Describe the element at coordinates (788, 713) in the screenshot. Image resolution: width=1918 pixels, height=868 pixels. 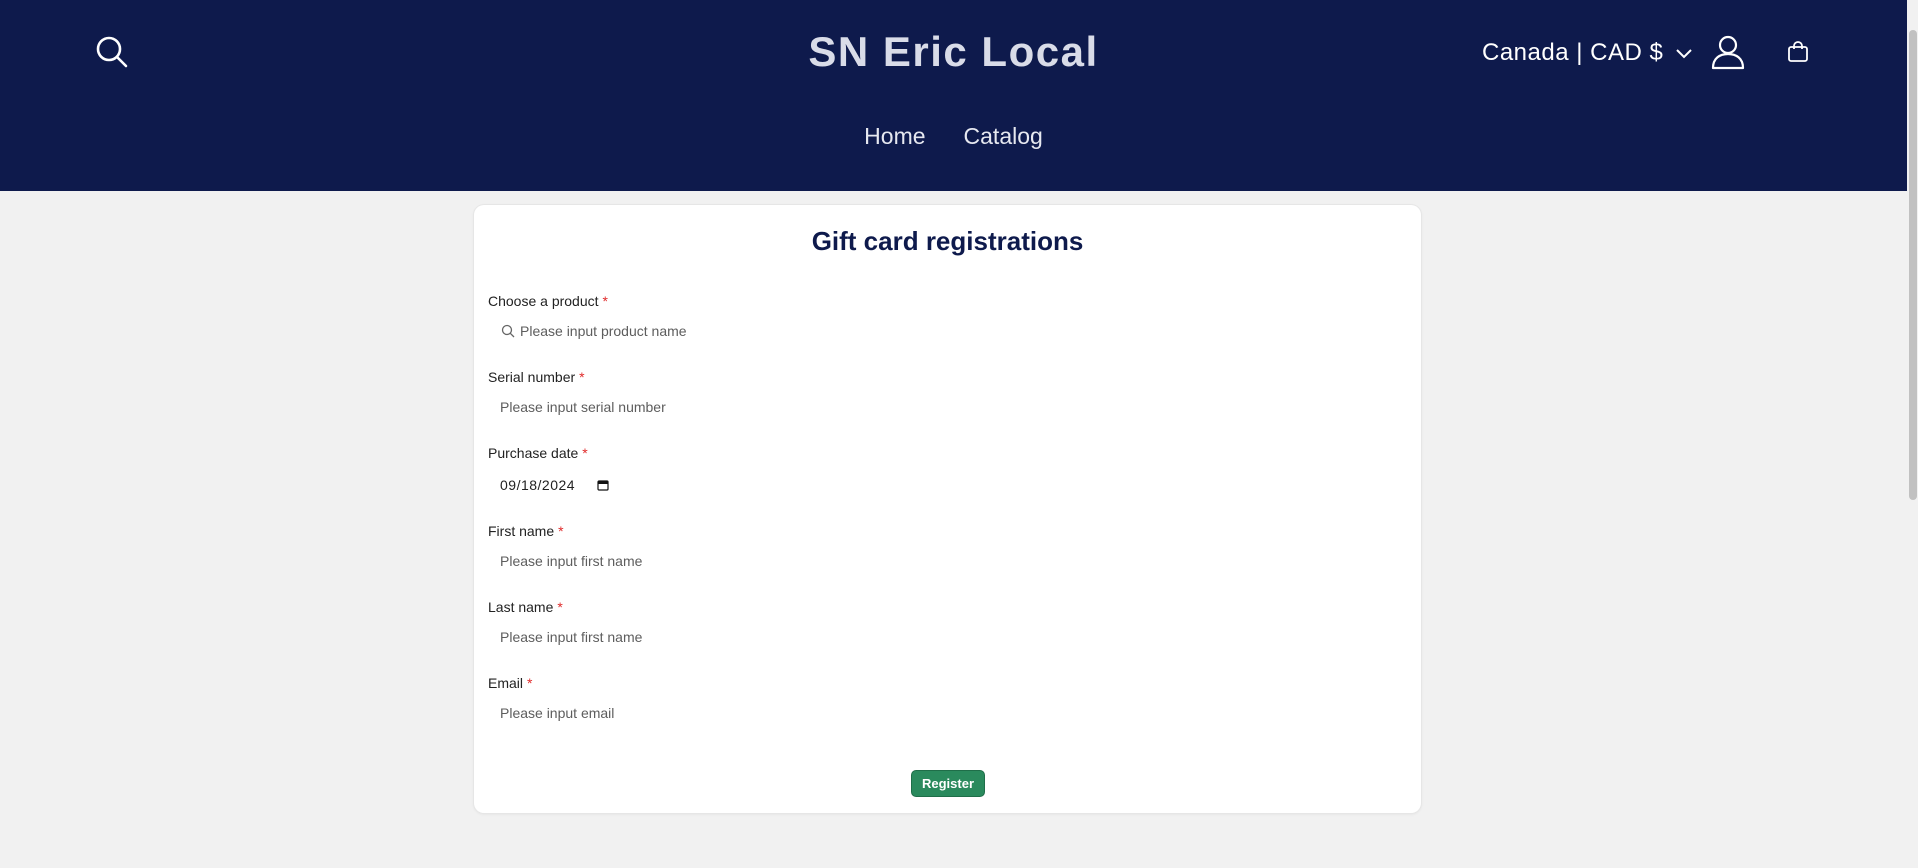
I see `email-input` at that location.